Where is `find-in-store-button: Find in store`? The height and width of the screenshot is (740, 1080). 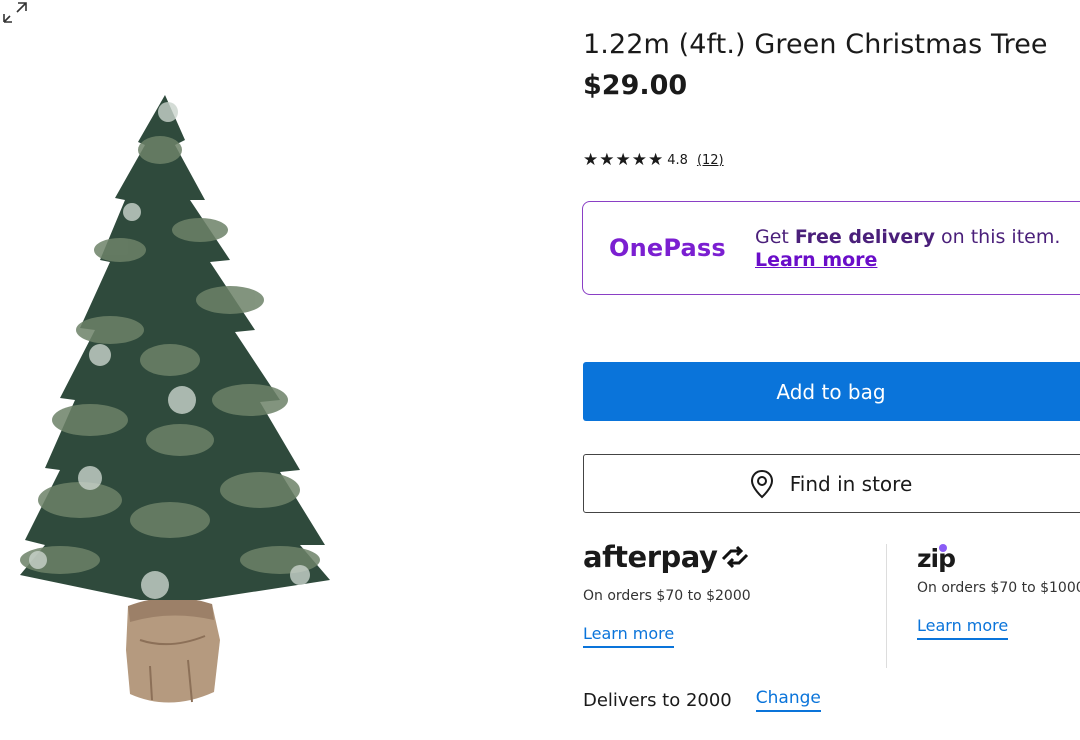
find-in-store-button: Find in store is located at coordinates (831, 483).